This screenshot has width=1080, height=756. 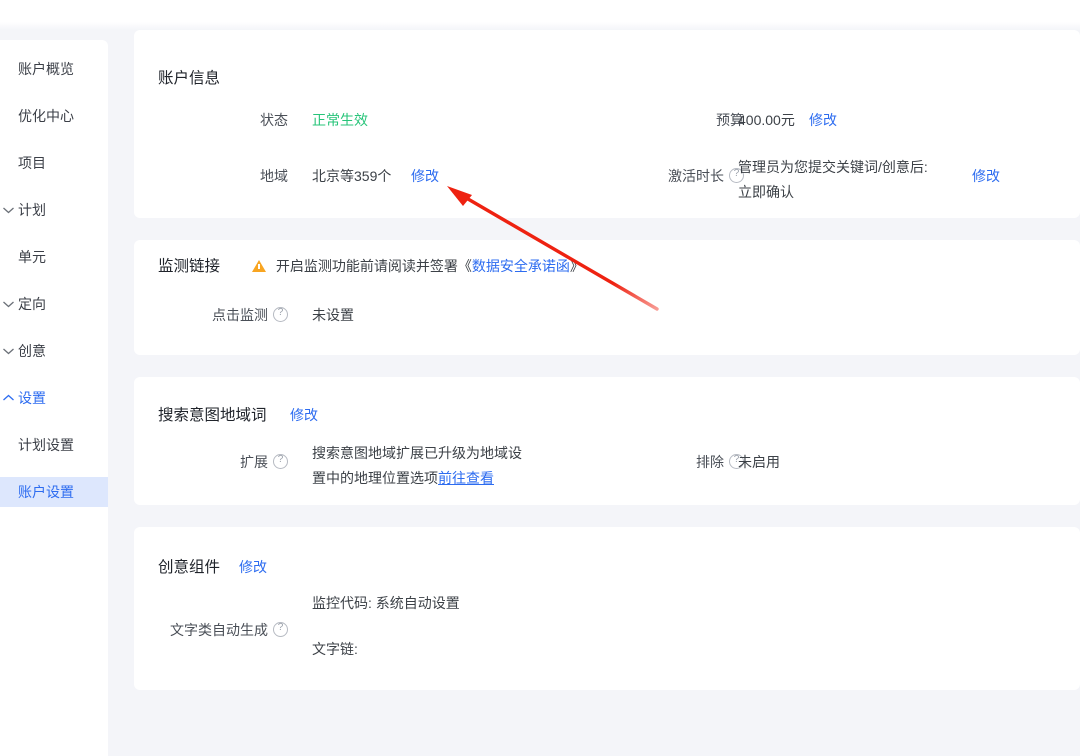 What do you see at coordinates (340, 120) in the screenshot?
I see `status-value: 正常生效` at bounding box center [340, 120].